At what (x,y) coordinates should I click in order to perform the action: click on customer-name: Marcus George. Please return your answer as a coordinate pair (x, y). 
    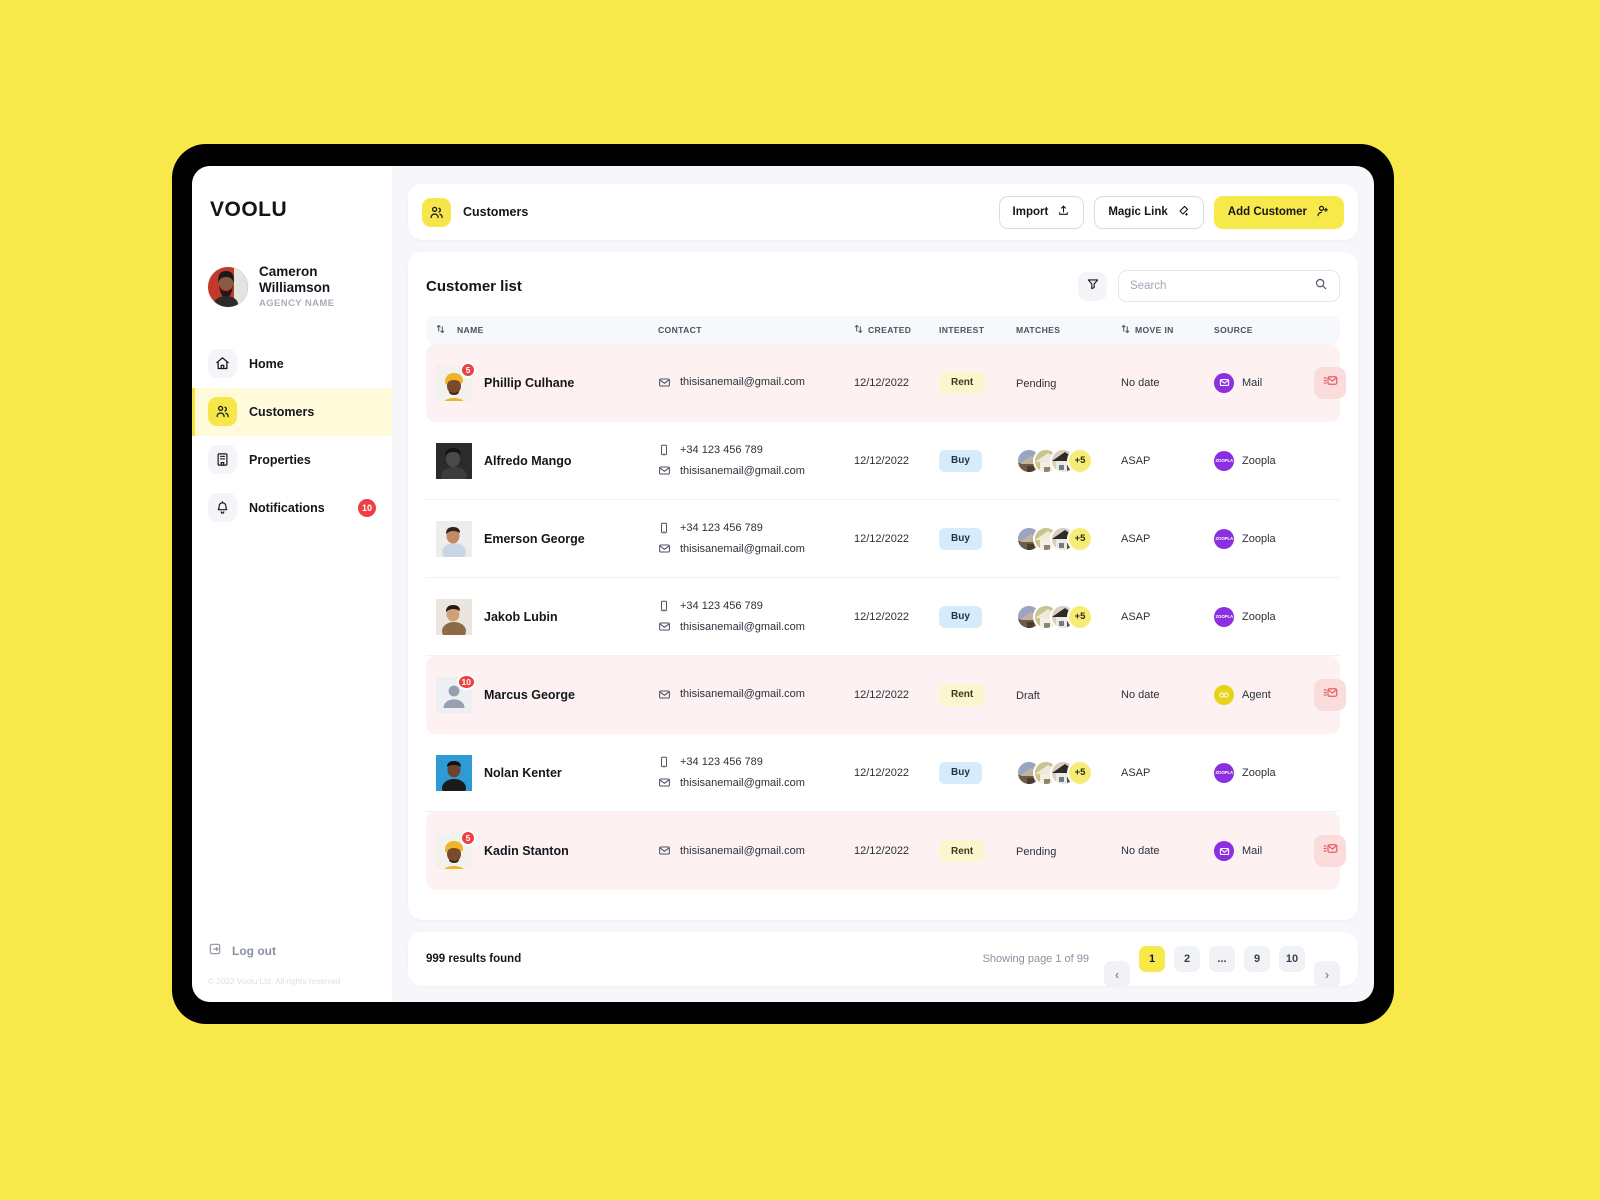
    Looking at the image, I should click on (530, 694).